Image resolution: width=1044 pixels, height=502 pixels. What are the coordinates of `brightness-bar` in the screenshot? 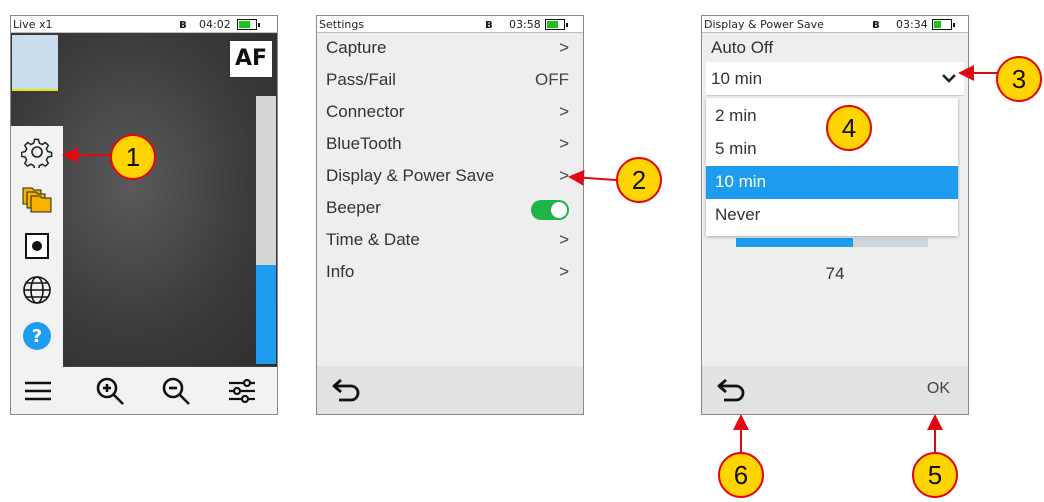 It's located at (832, 242).